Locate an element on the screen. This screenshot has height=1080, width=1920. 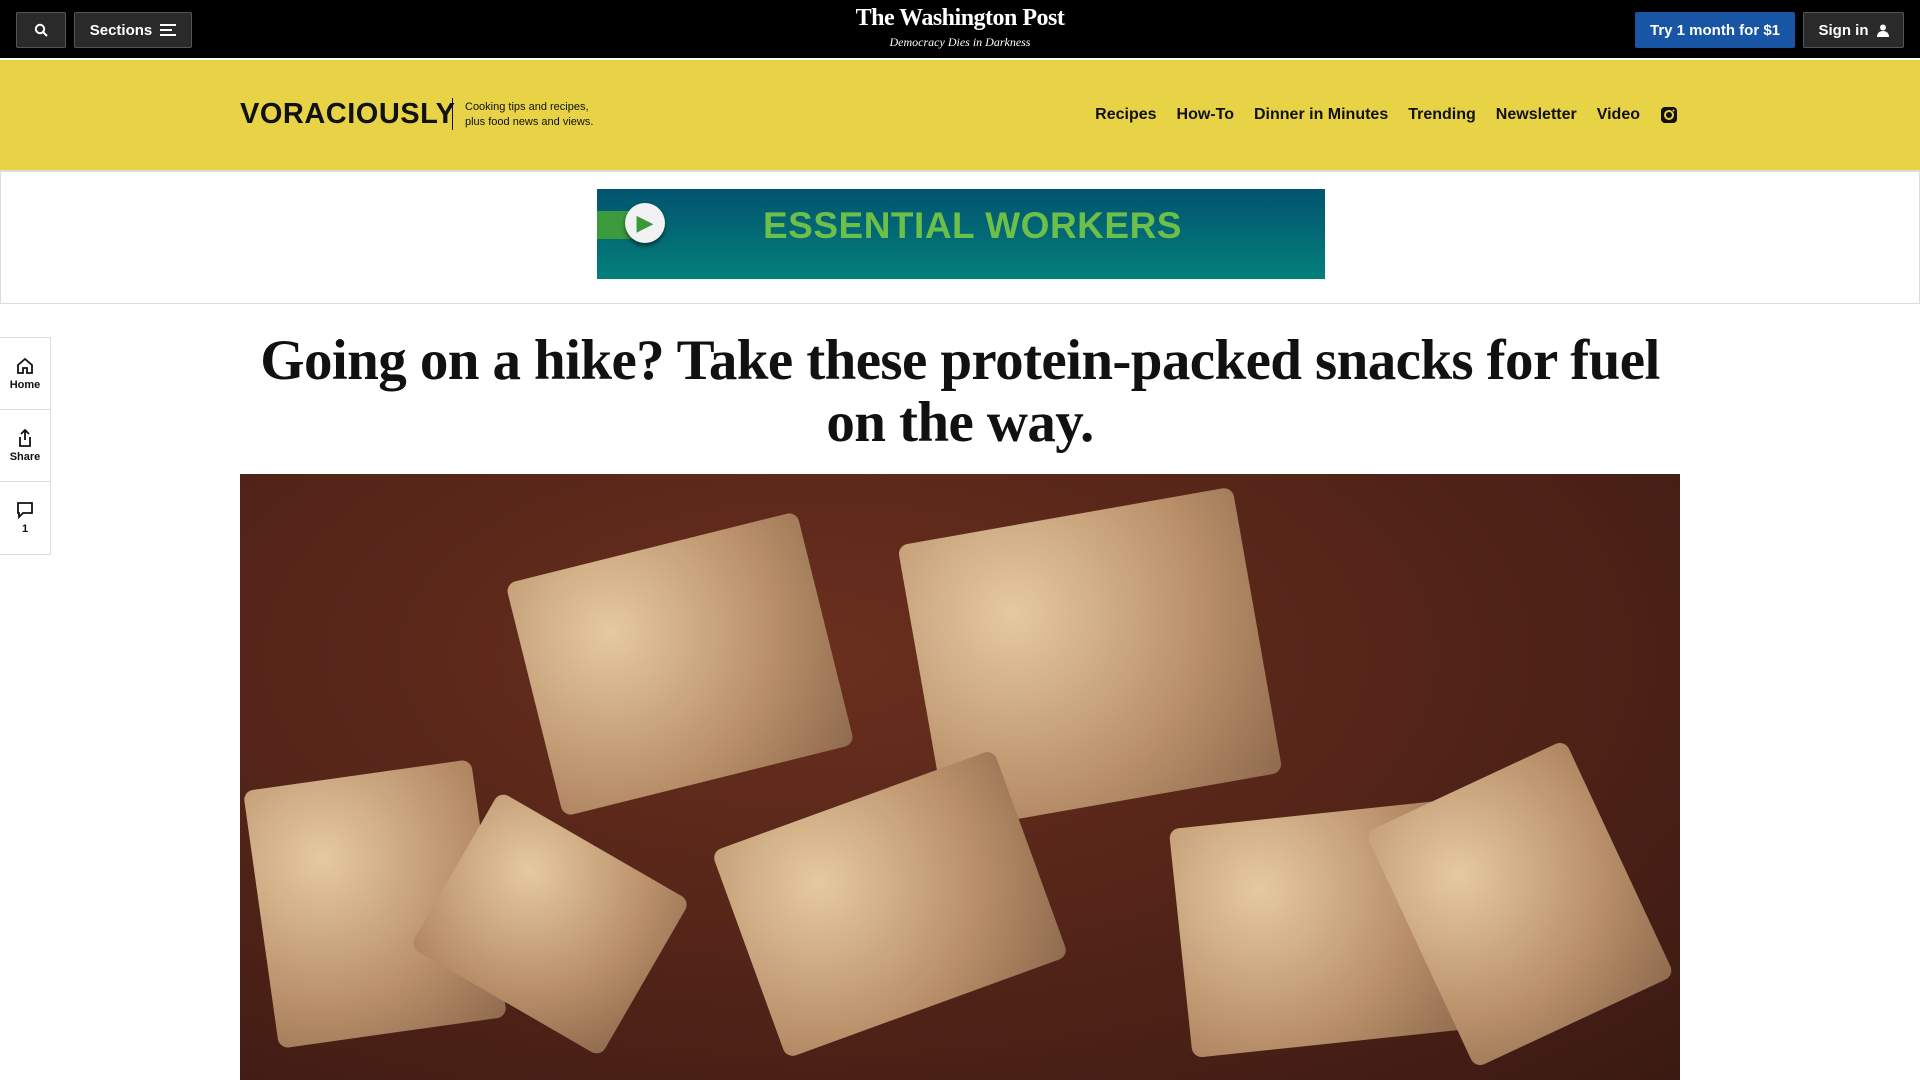
nav-recipes: Recipes is located at coordinates (1125, 115).